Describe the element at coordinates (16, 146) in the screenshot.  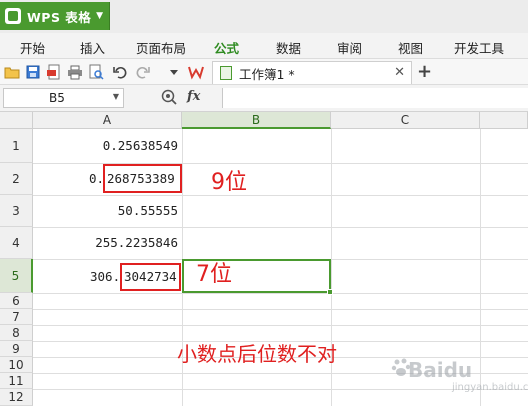
I see `row-header-1: 1` at that location.